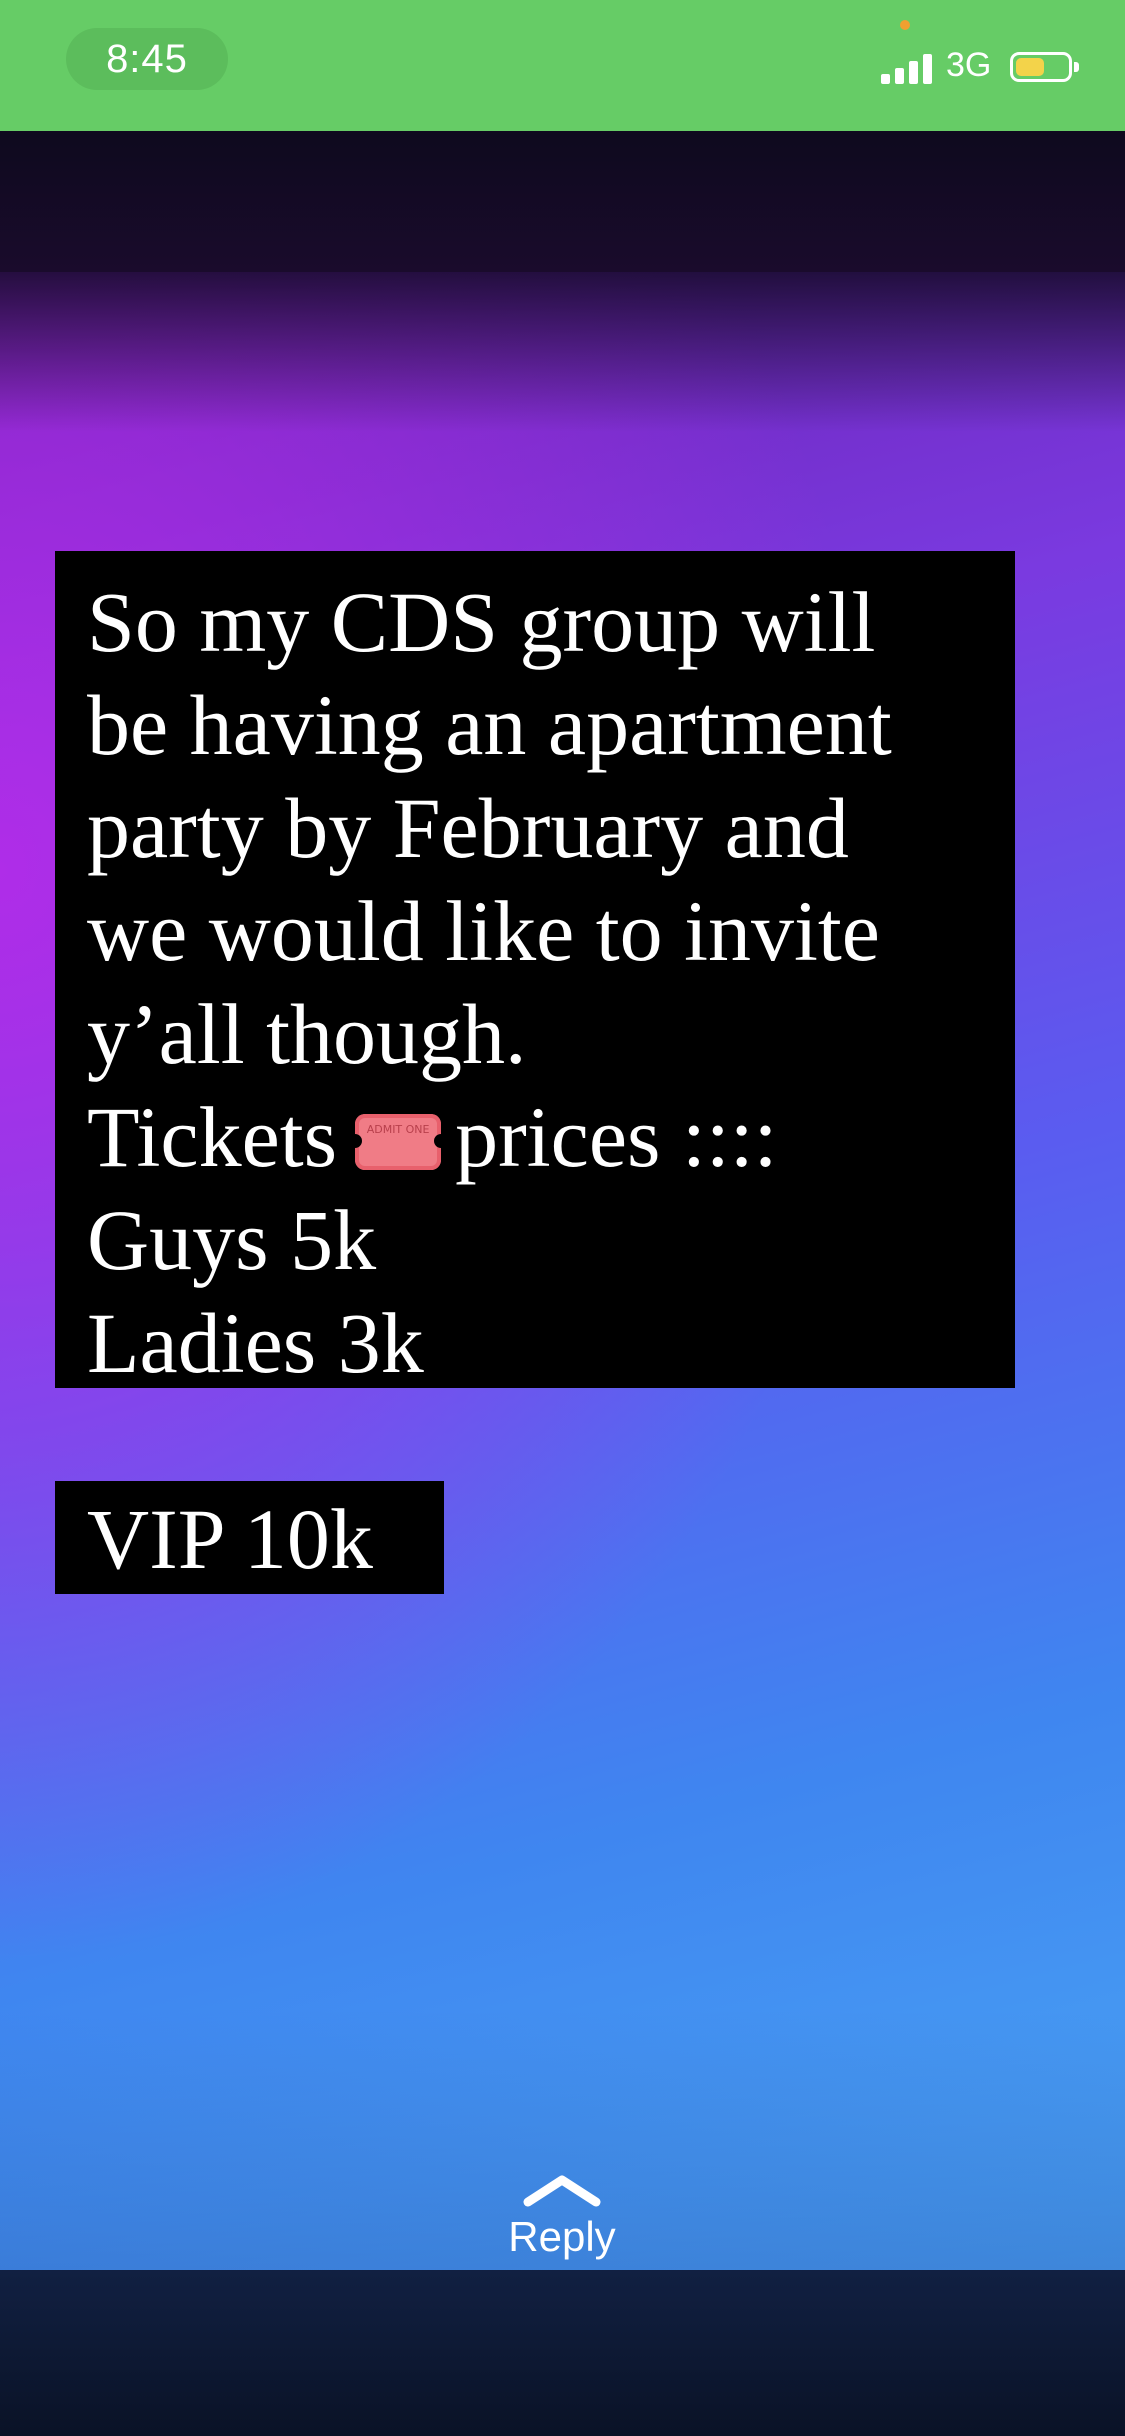 The width and height of the screenshot is (1125, 2436). I want to click on announcement-line: party by February and, so click(468, 828).